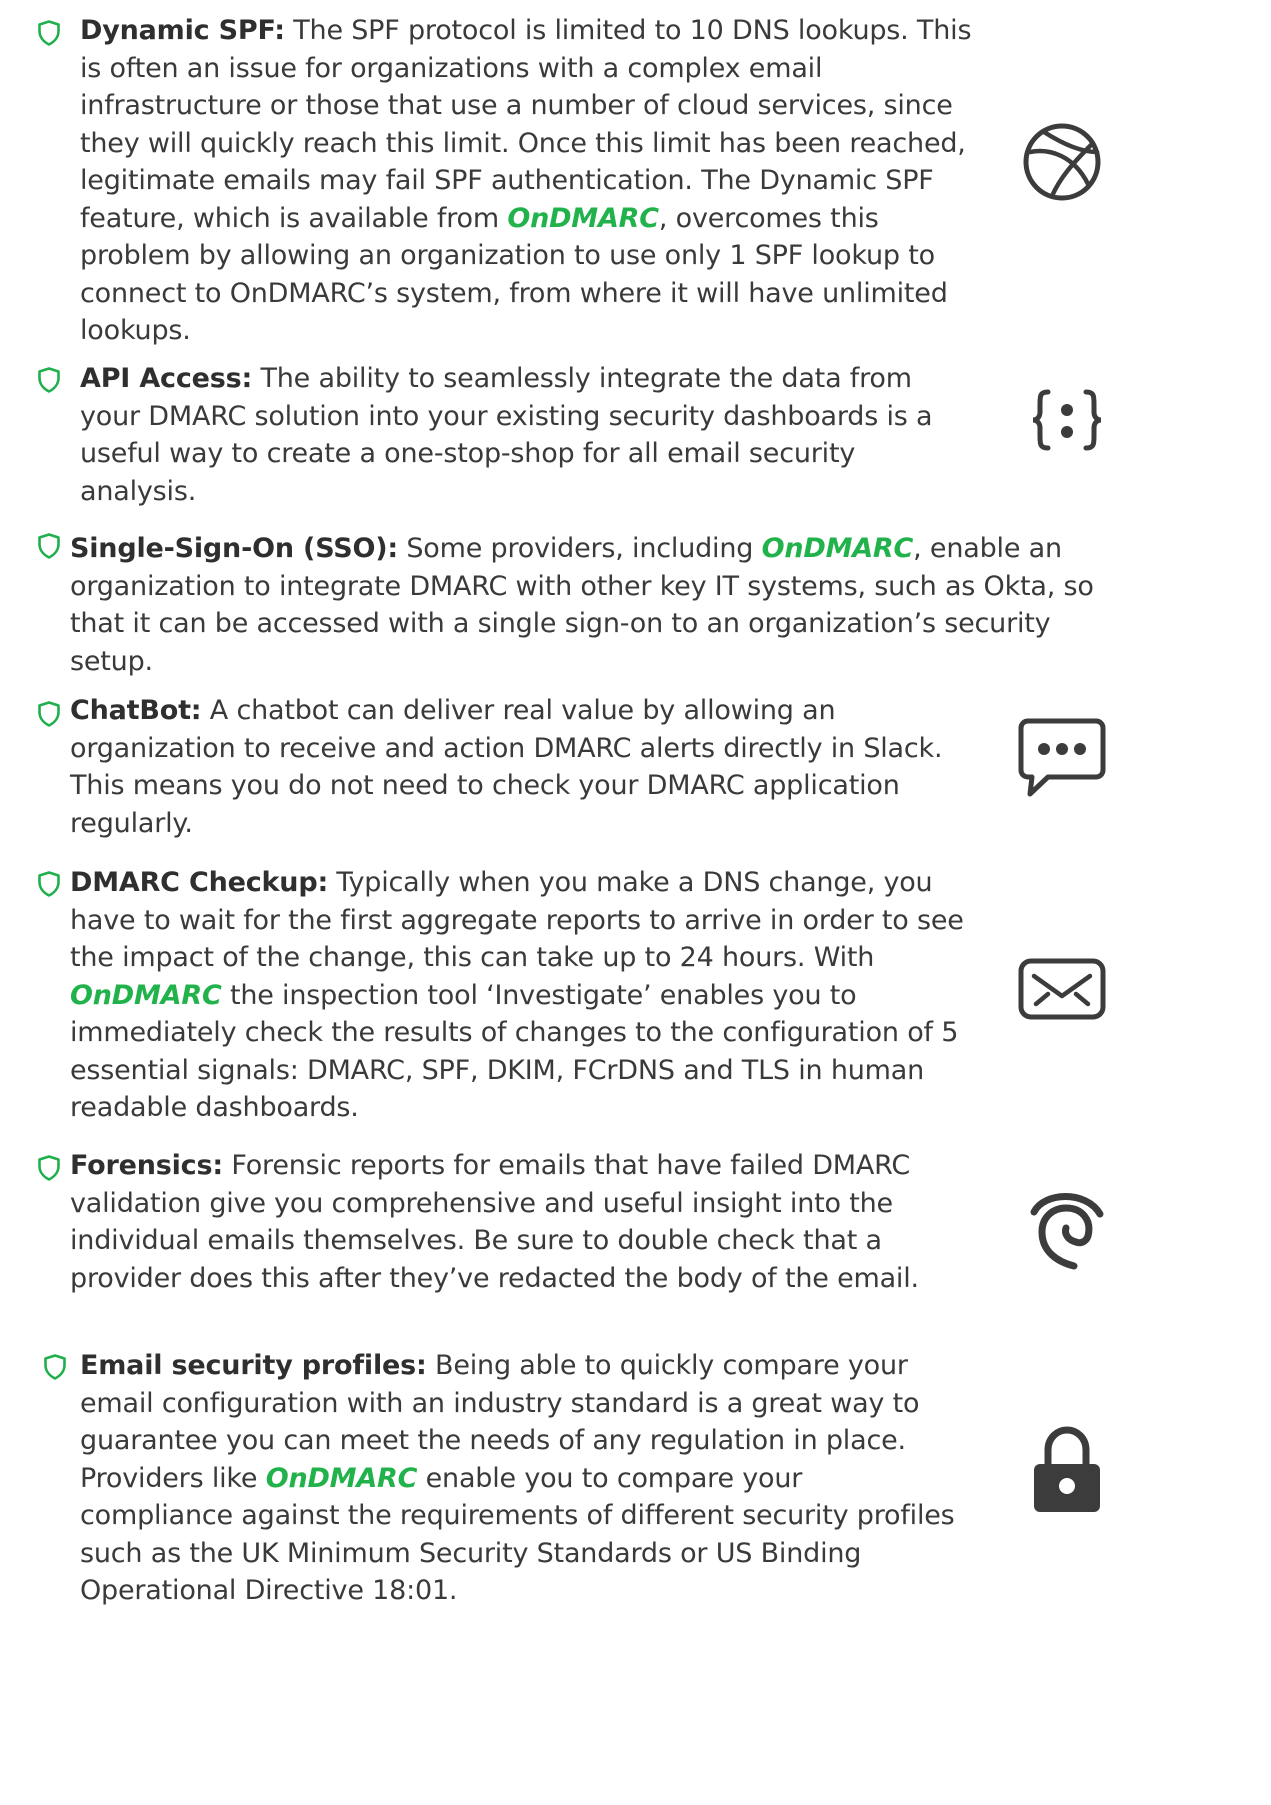  What do you see at coordinates (1067, 1231) in the screenshot?
I see `fingerprint-icon` at bounding box center [1067, 1231].